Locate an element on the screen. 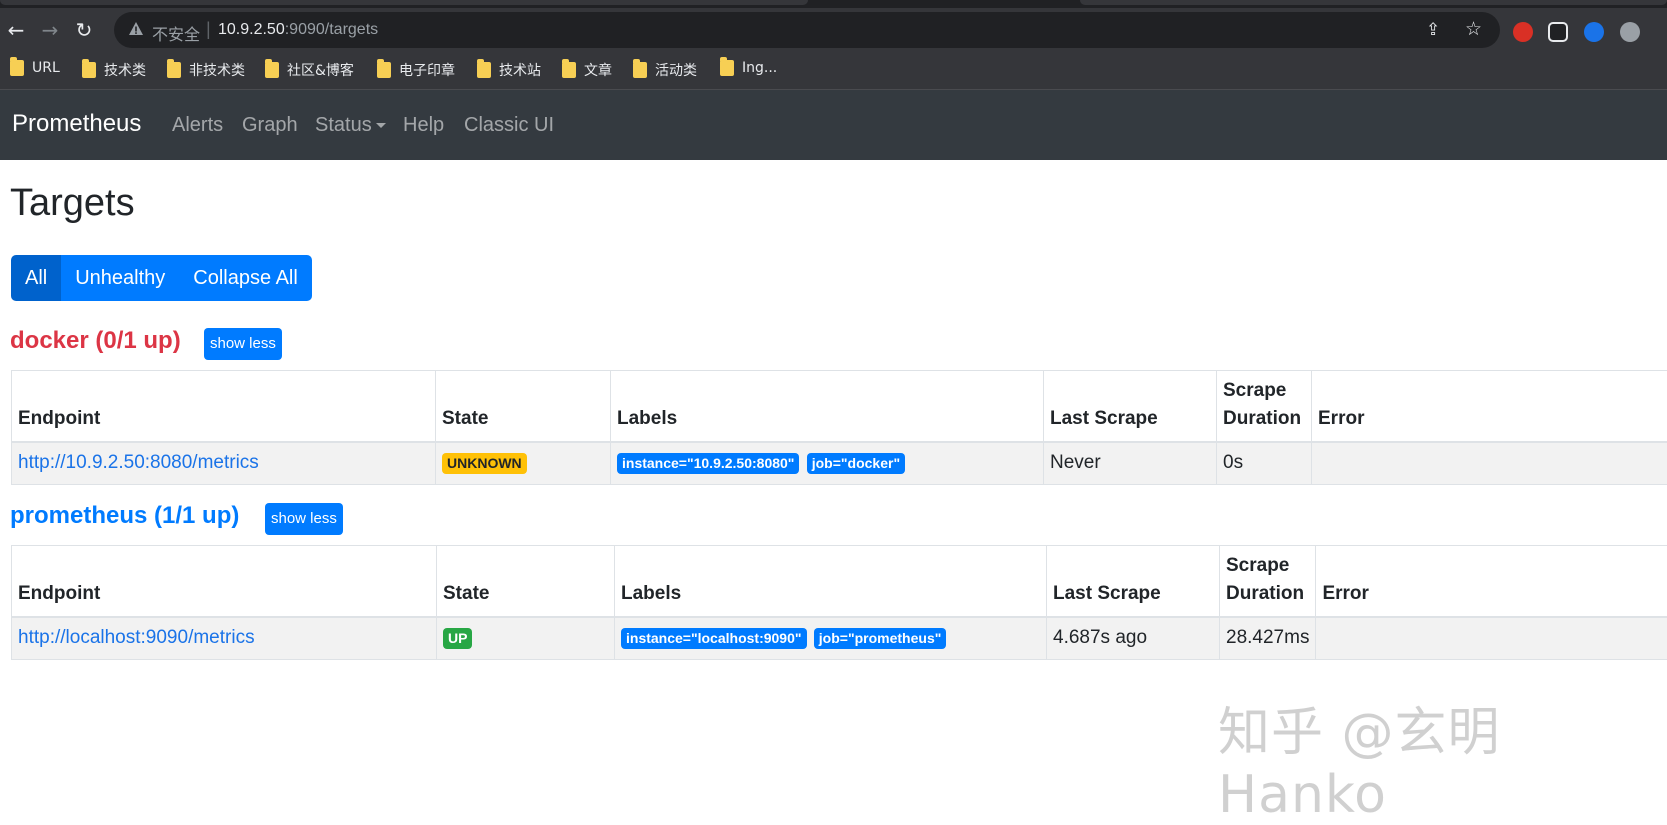 This screenshot has width=1667, height=825. extension-triangle-icon is located at coordinates (1594, 32).